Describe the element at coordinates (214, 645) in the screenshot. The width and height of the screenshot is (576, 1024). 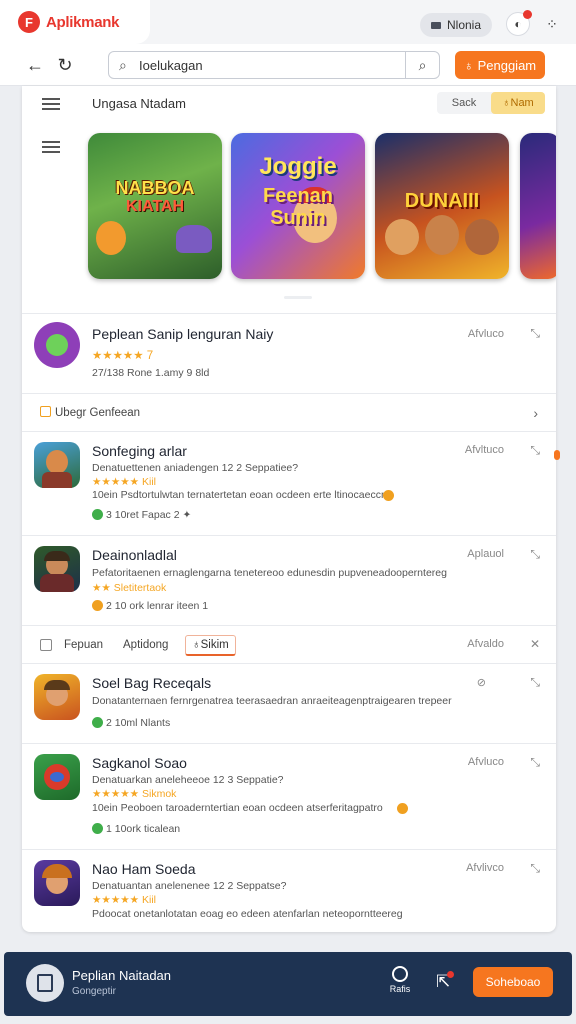
I see `tab-sikim-label: Sikim` at that location.